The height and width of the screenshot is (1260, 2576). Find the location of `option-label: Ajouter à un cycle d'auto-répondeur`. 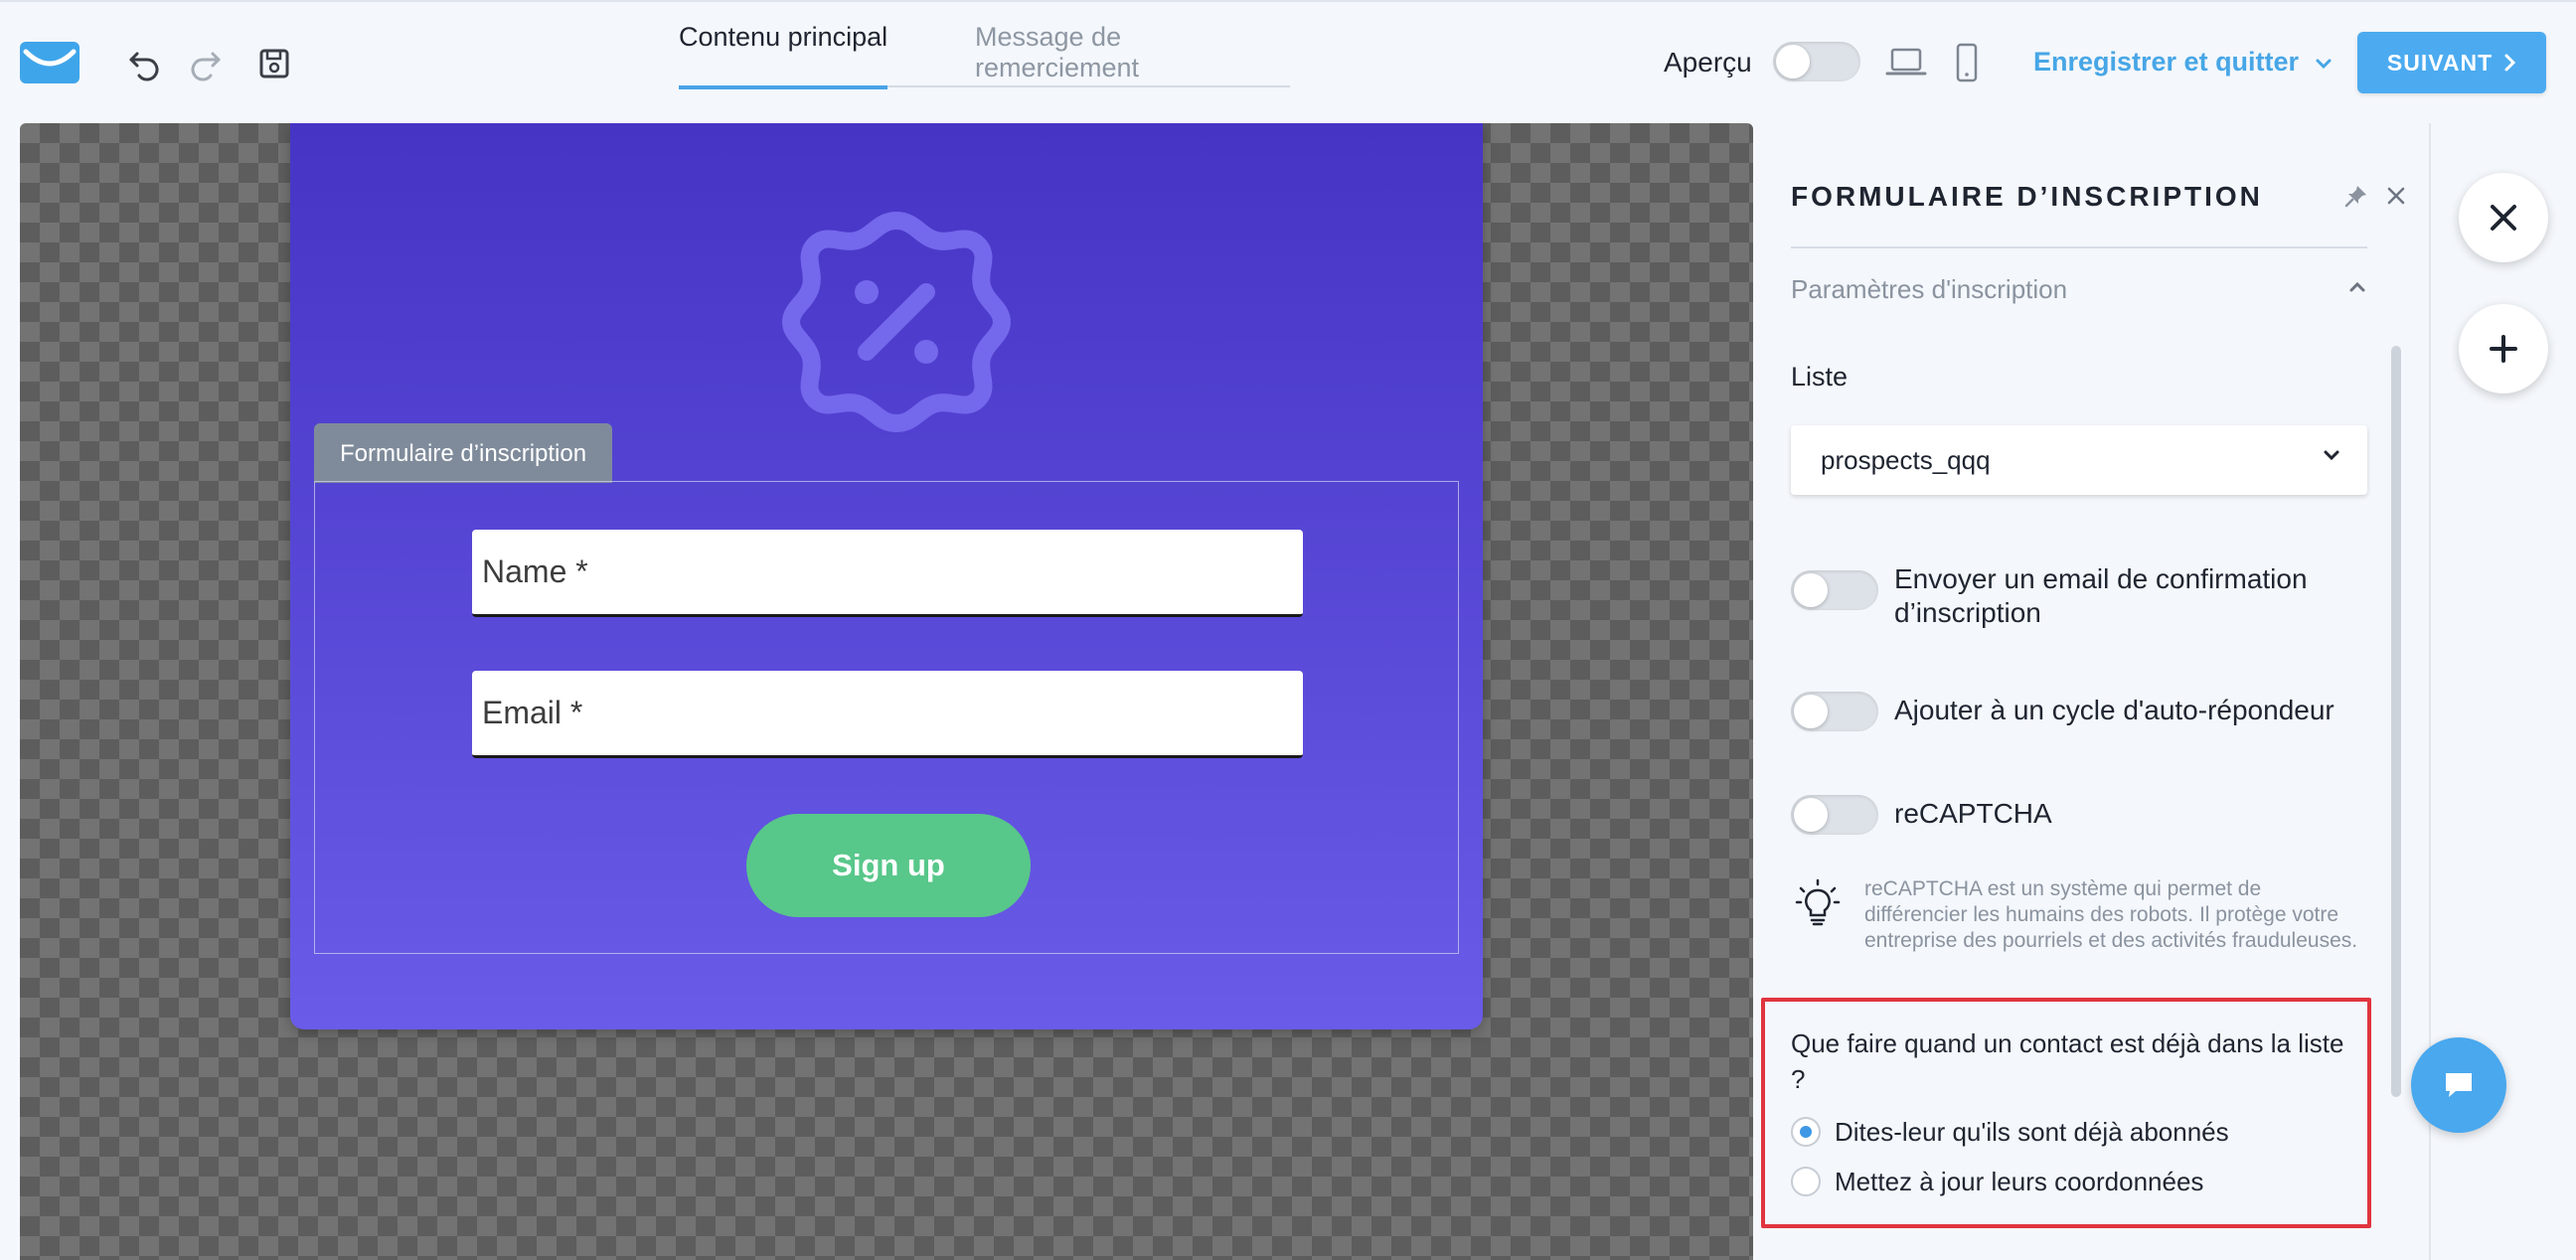

option-label: Ajouter à un cycle d'auto-répondeur is located at coordinates (2114, 710).